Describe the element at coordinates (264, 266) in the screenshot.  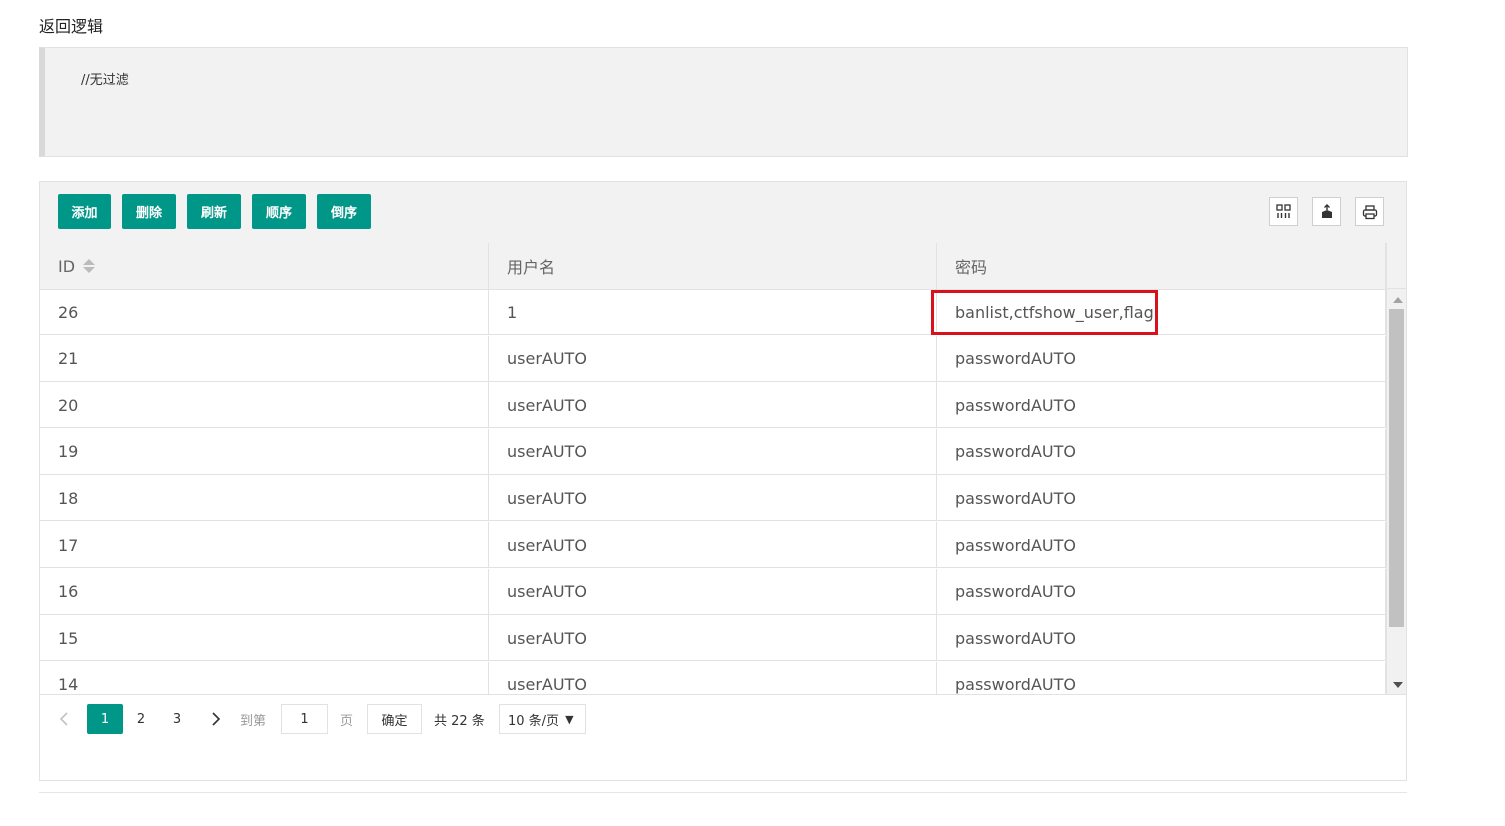
I see `column-header-id: ID` at that location.